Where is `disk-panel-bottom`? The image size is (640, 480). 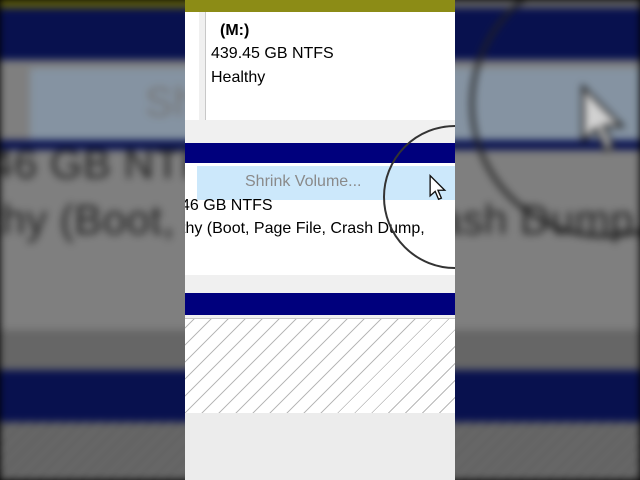
disk-panel-bottom is located at coordinates (320, 446).